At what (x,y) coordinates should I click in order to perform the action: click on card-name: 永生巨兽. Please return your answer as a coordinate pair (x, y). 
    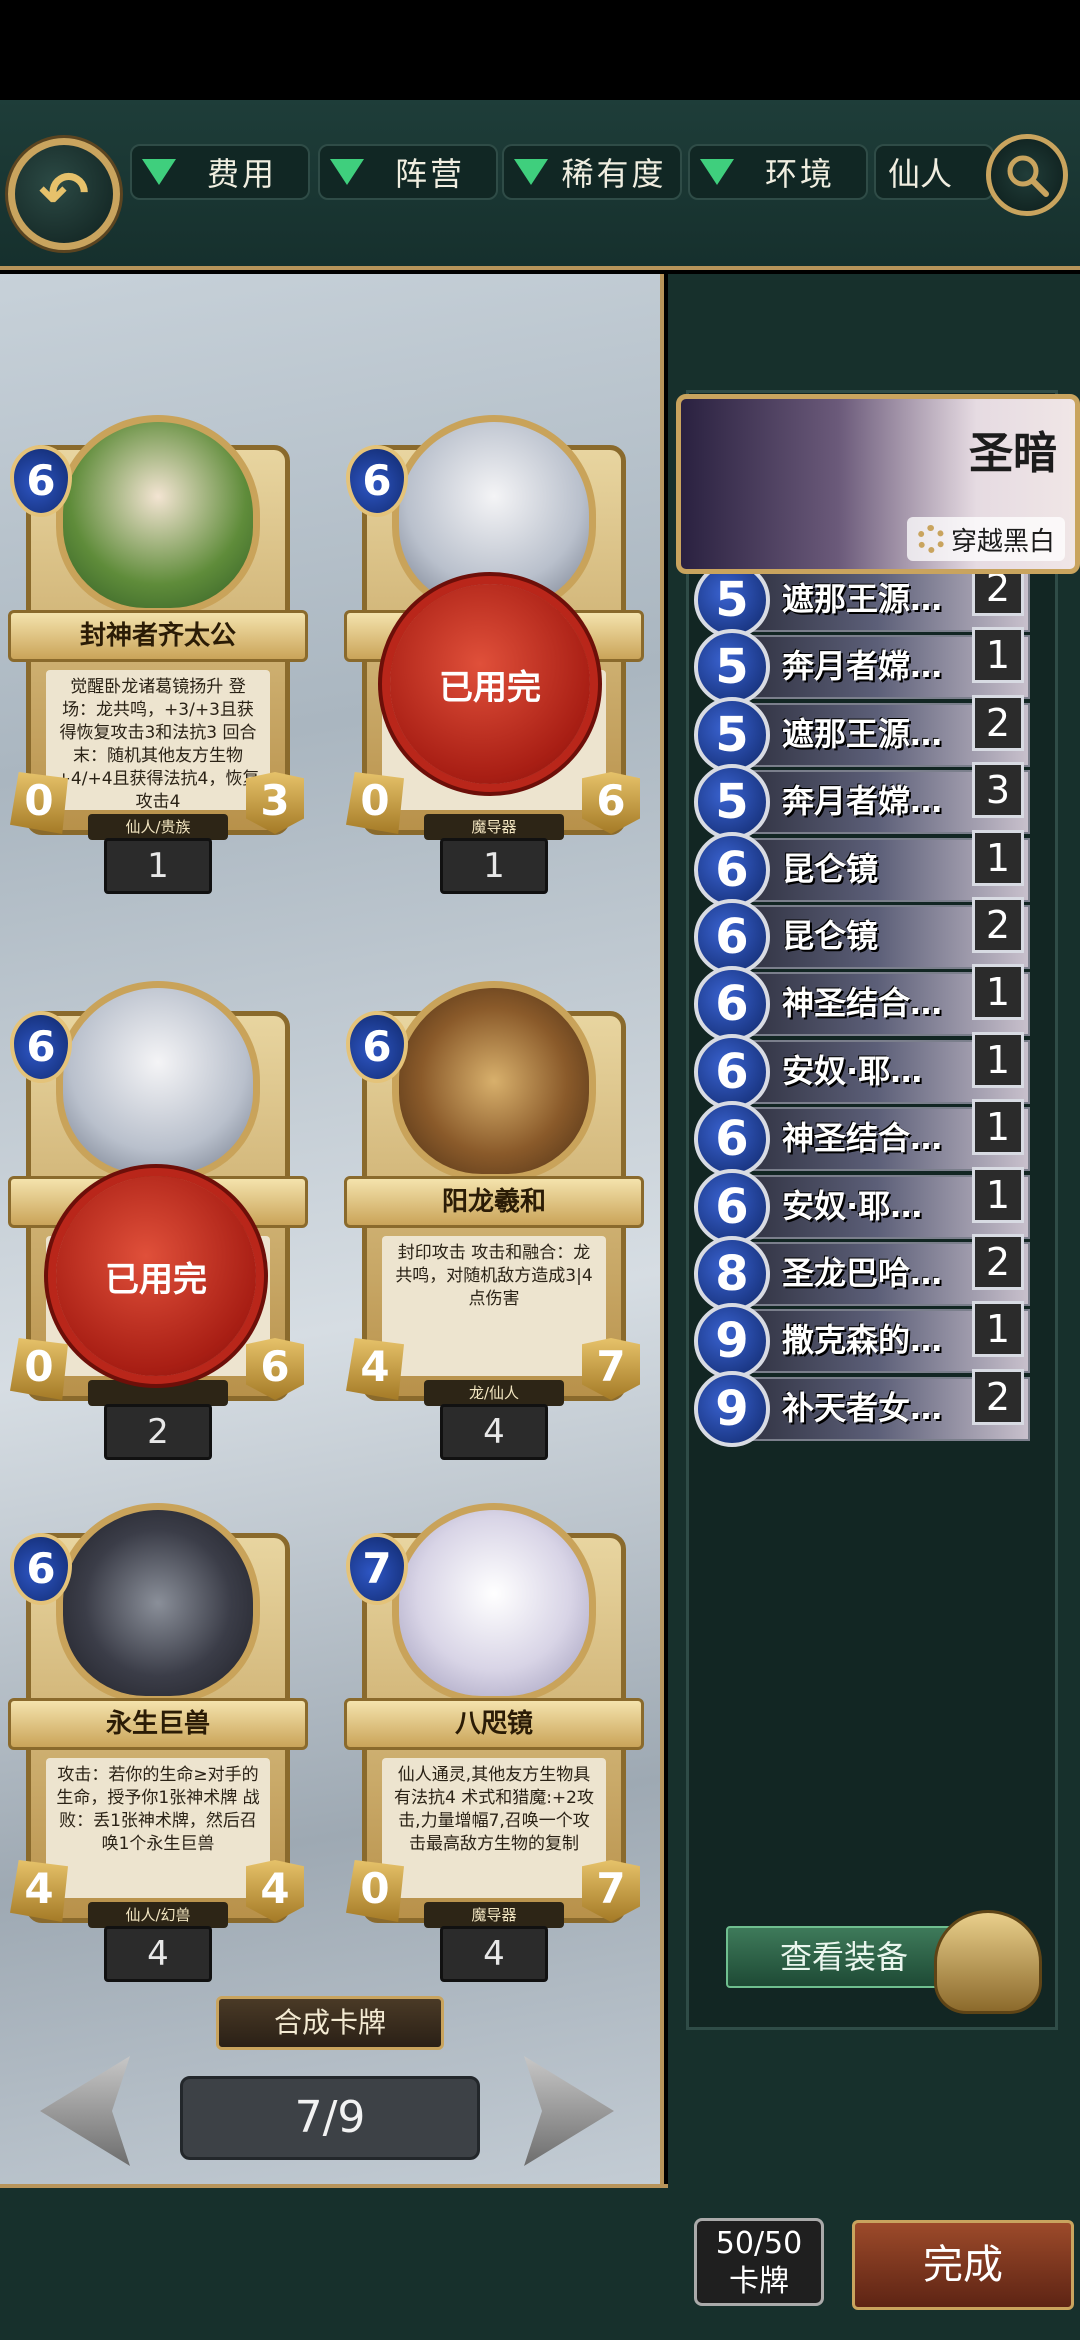
    Looking at the image, I should click on (158, 1724).